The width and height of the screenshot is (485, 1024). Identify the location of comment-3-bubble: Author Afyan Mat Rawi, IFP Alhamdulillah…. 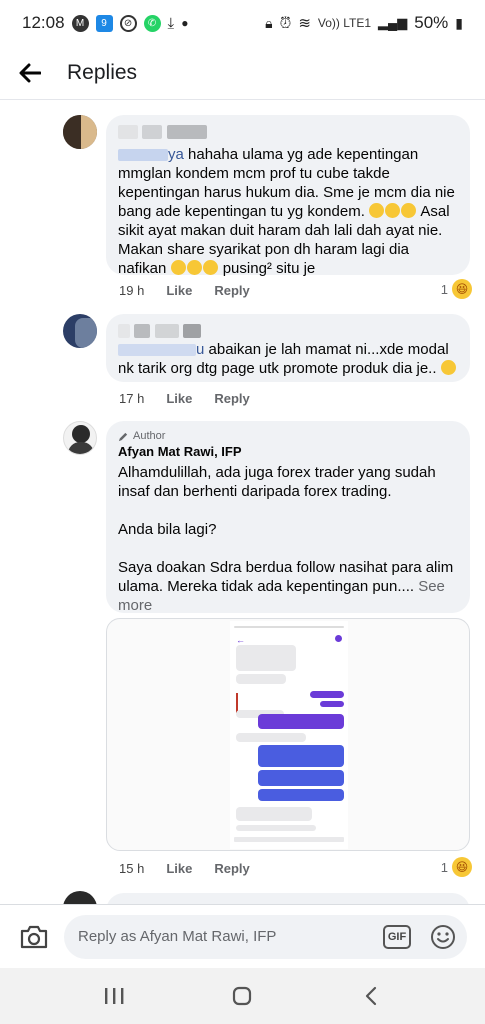
(288, 518).